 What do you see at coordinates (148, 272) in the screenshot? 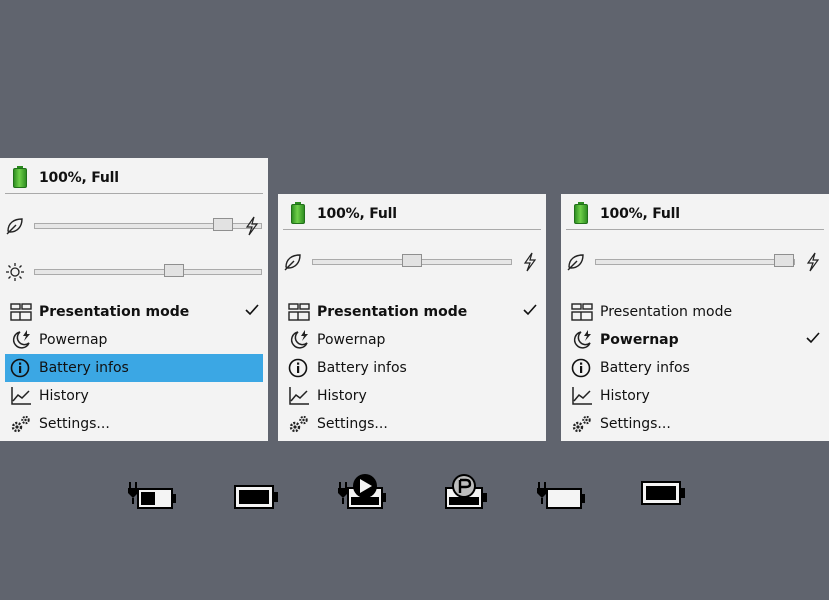
I see `brightness-slider-track` at bounding box center [148, 272].